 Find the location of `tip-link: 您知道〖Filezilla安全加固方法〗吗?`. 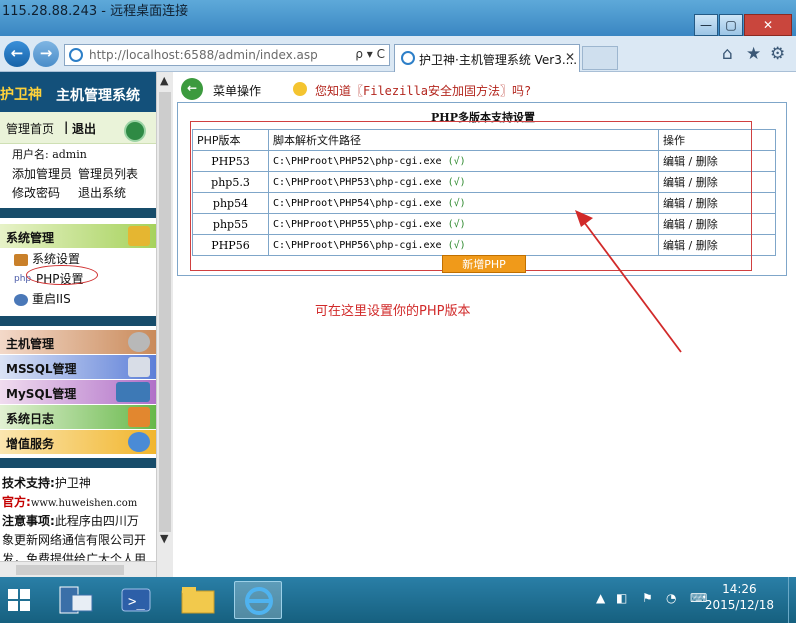

tip-link: 您知道〖Filezilla安全加固方法〗吗? is located at coordinates (423, 90).